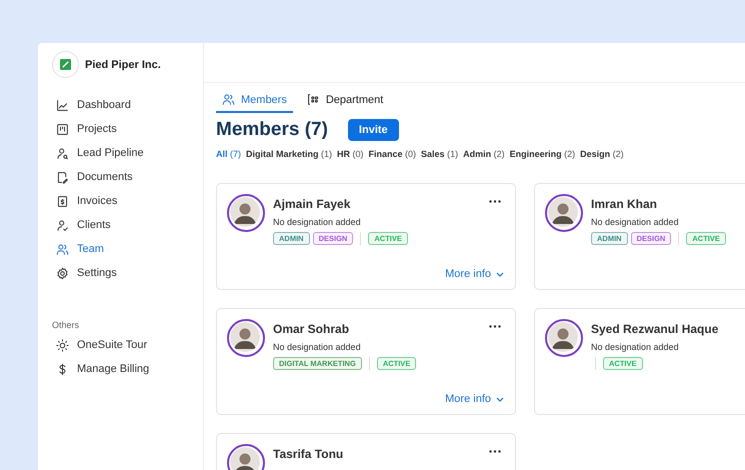 Image resolution: width=745 pixels, height=470 pixels. I want to click on nav-item: Documents, so click(127, 177).